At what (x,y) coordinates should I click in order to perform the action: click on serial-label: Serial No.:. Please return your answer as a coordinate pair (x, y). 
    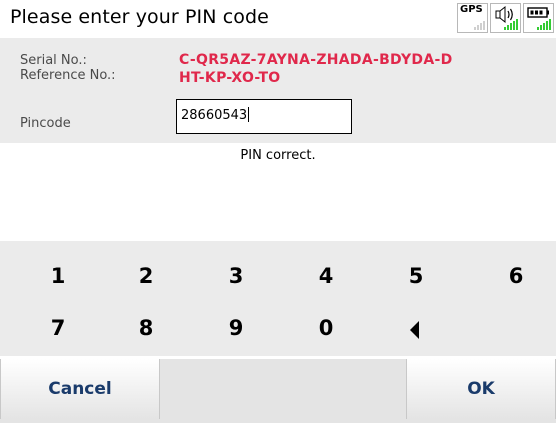
    Looking at the image, I should click on (53, 60).